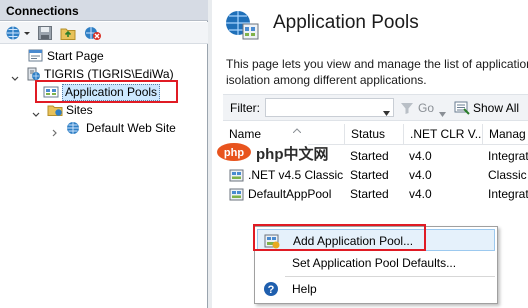 The height and width of the screenshot is (308, 528). What do you see at coordinates (242, 25) in the screenshot?
I see `app-pools-feature-icon` at bounding box center [242, 25].